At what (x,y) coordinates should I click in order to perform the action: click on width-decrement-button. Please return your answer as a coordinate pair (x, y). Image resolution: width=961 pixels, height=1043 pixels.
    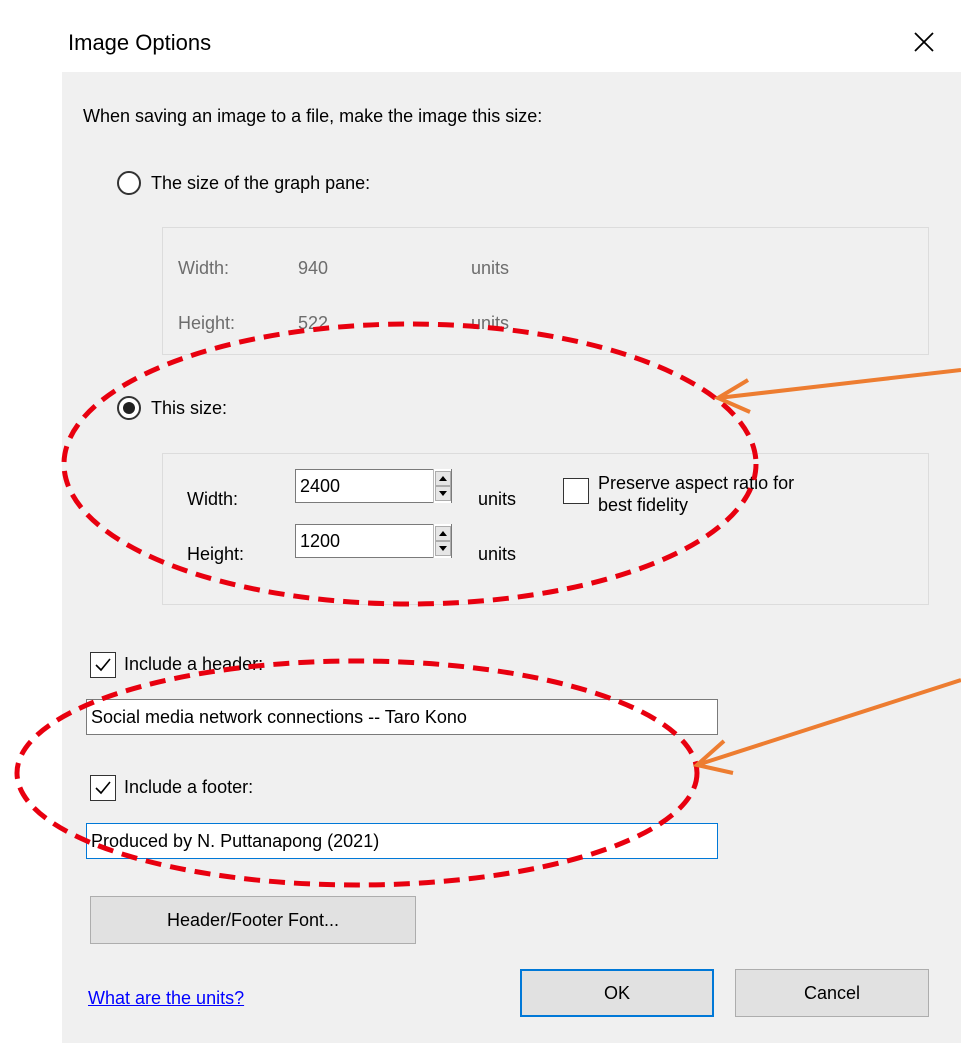
    Looking at the image, I should click on (443, 493).